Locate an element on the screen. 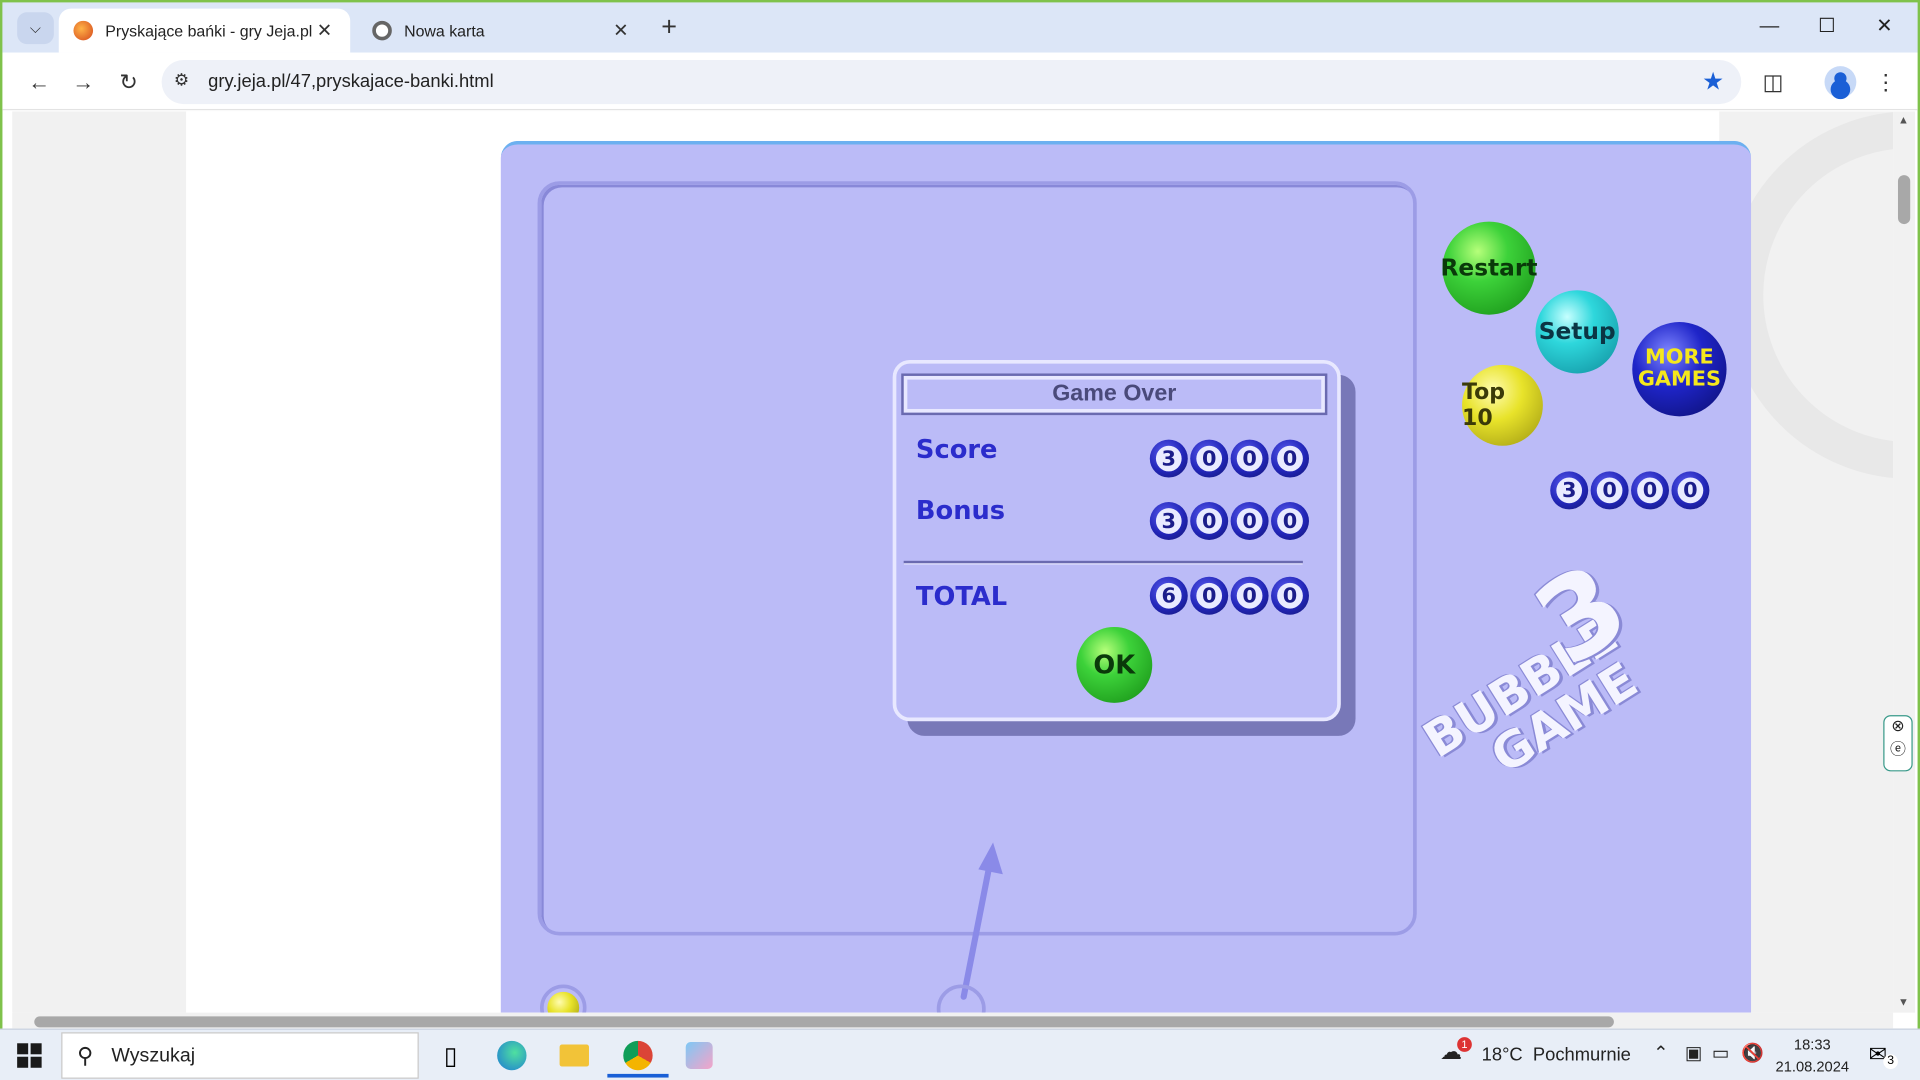 This screenshot has width=1920, height=1080. minimize-button: — is located at coordinates (1769, 27).